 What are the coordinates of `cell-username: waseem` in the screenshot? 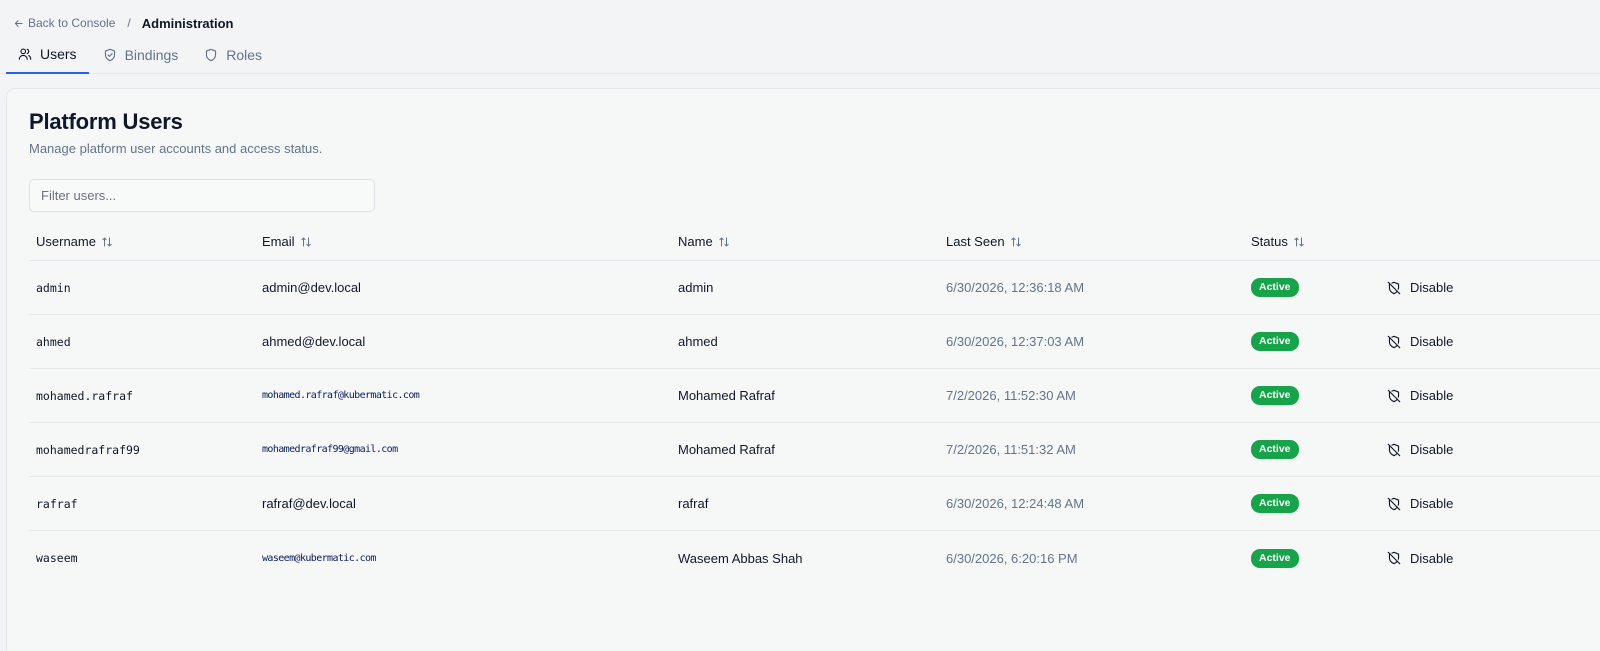 It's located at (57, 558).